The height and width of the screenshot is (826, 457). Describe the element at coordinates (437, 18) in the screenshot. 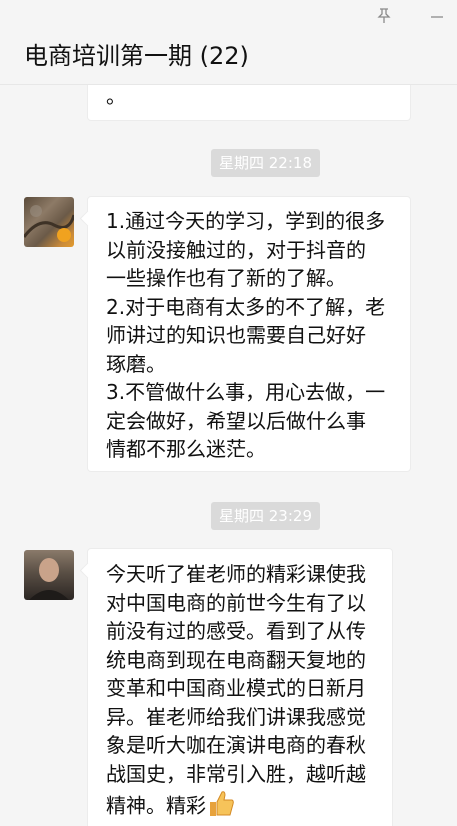

I see `minimize-icon` at that location.